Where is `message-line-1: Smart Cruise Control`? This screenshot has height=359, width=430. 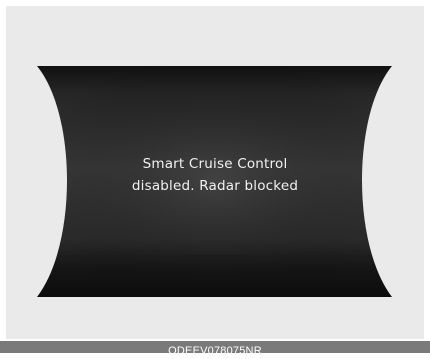
message-line-1: Smart Cruise Control is located at coordinates (215, 164).